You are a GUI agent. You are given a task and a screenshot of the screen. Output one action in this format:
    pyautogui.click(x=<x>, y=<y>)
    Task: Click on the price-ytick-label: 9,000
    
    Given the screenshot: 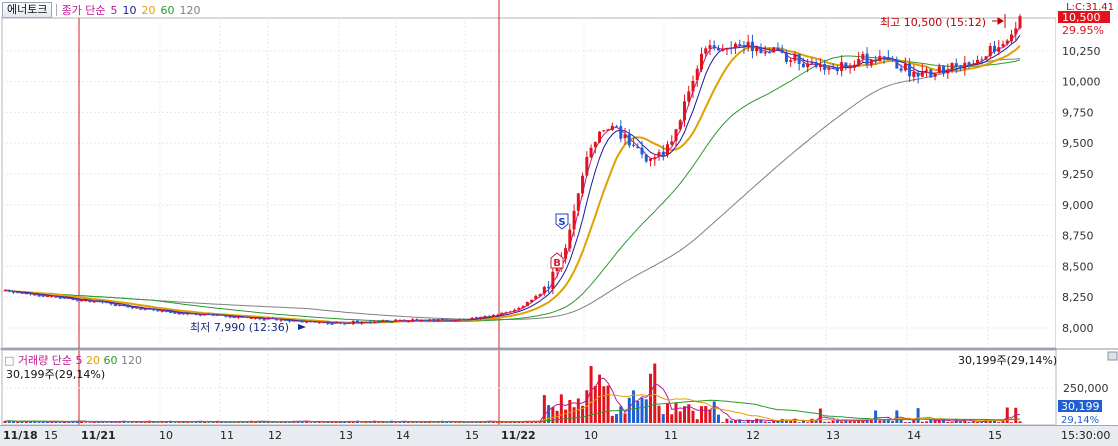 What is the action you would take?
    pyautogui.click(x=1078, y=205)
    